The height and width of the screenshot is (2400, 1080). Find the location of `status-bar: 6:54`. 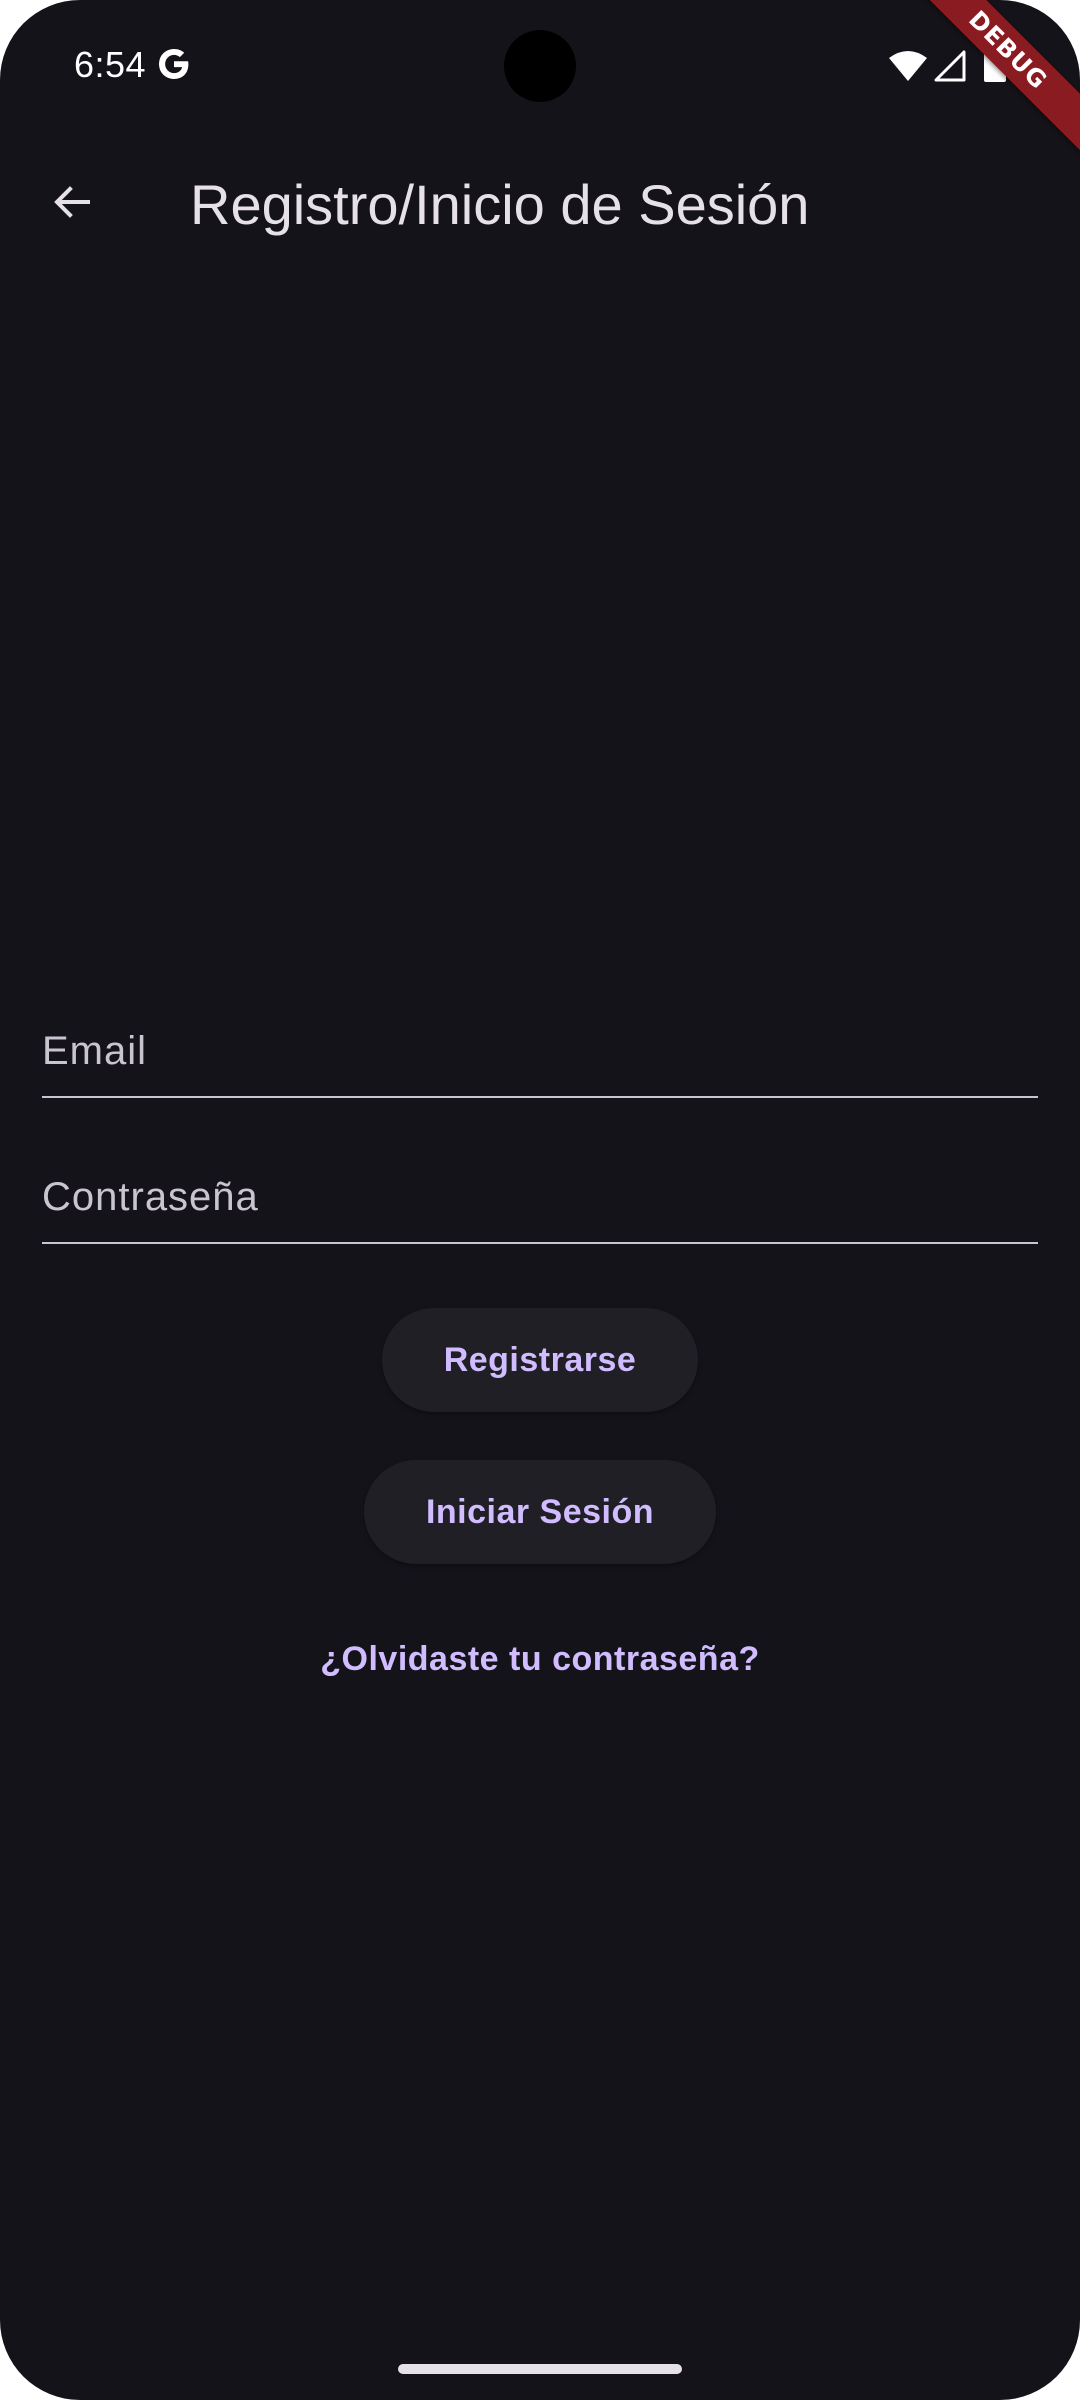

status-bar: 6:54 is located at coordinates (540, 67).